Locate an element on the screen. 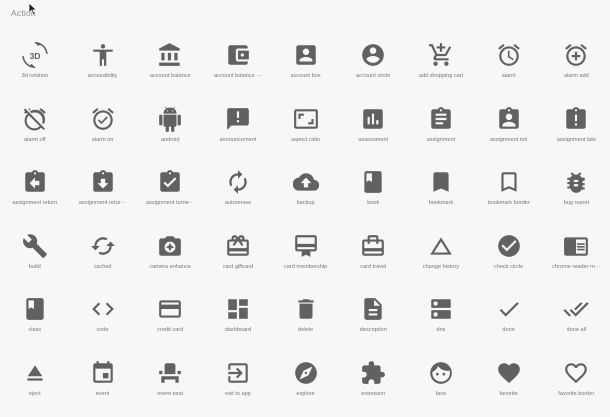 This screenshot has height=417, width=610. icon-label: account circle is located at coordinates (373, 76).